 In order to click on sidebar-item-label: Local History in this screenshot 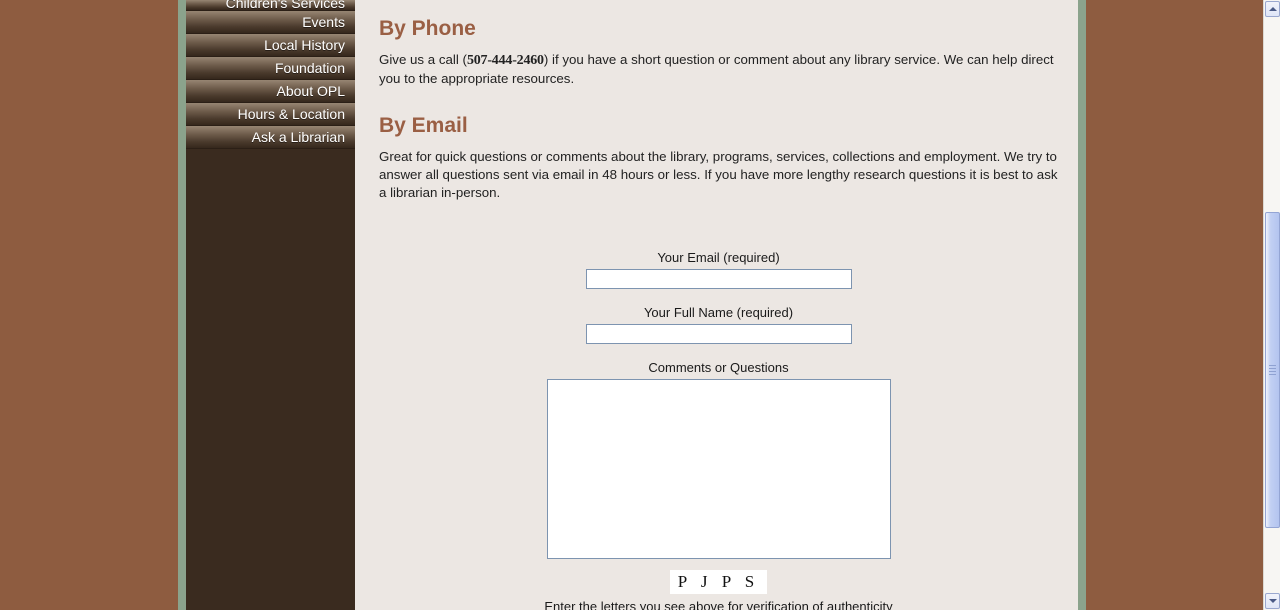, I will do `click(304, 45)`.